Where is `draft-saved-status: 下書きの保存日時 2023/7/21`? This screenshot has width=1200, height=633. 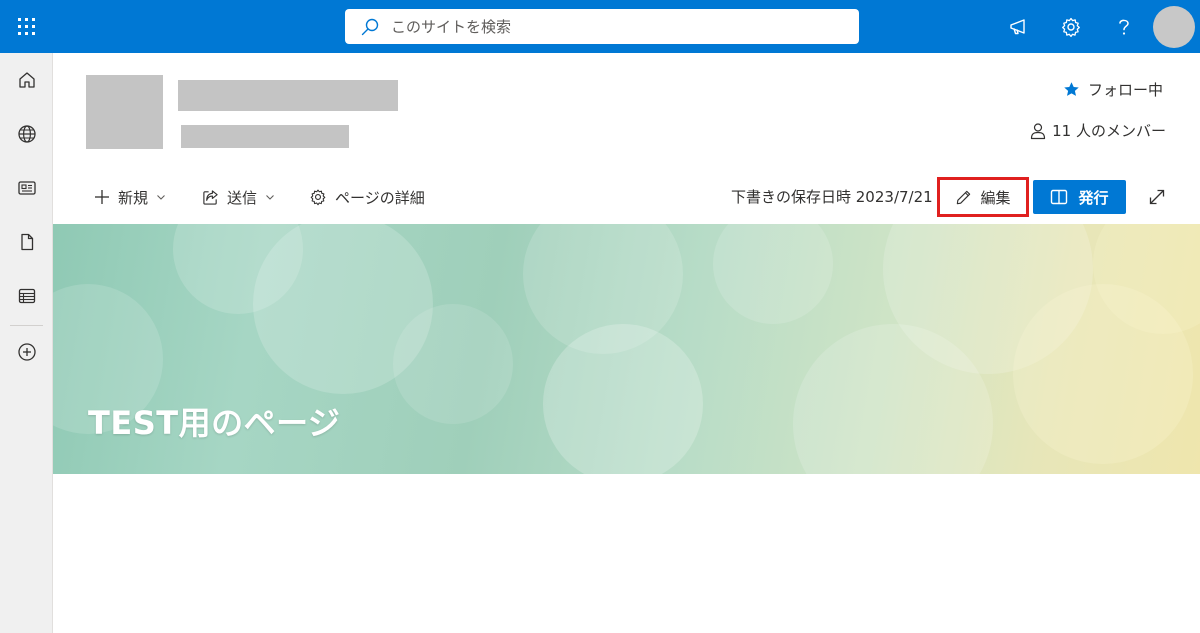
draft-saved-status: 下書きの保存日時 2023/7/21 is located at coordinates (832, 197).